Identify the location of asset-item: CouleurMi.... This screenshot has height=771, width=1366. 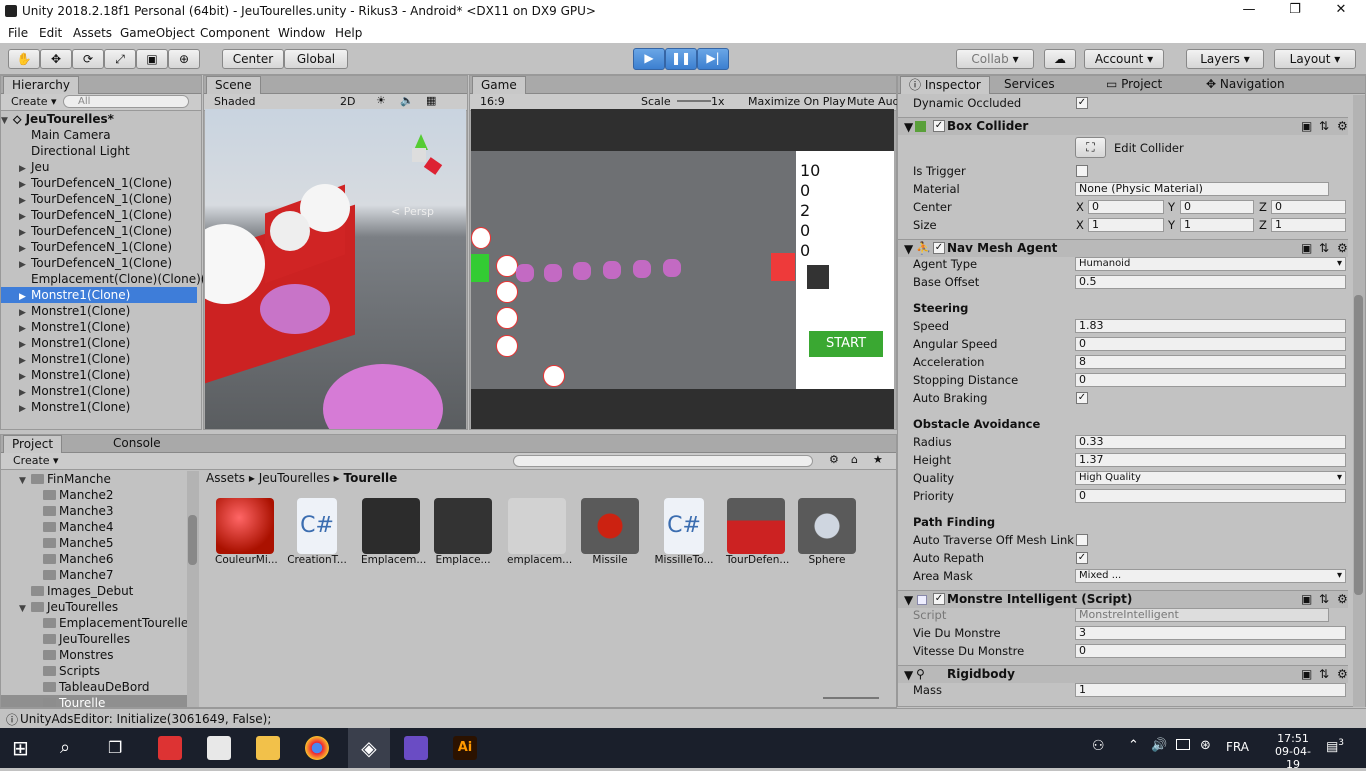
(246, 532).